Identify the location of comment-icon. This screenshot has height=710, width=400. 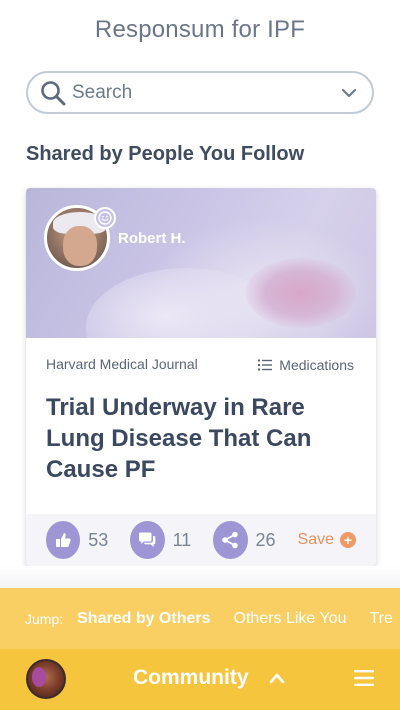
(147, 539).